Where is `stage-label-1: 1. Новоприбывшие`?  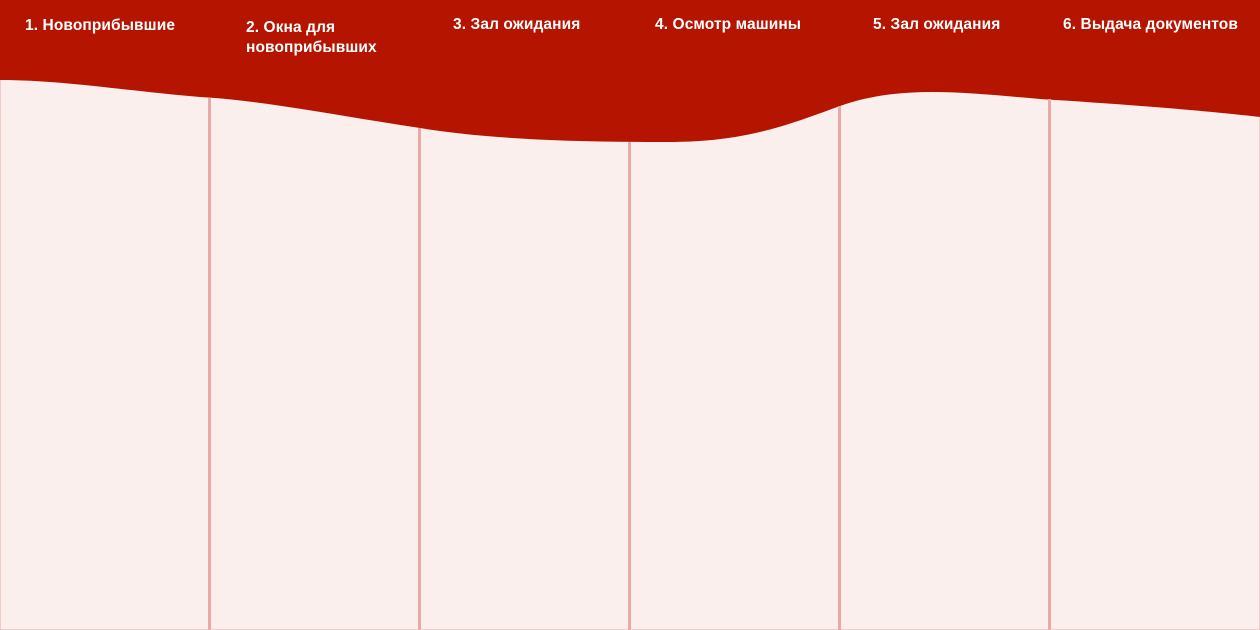
stage-label-1: 1. Новоприбывшие is located at coordinates (100, 25).